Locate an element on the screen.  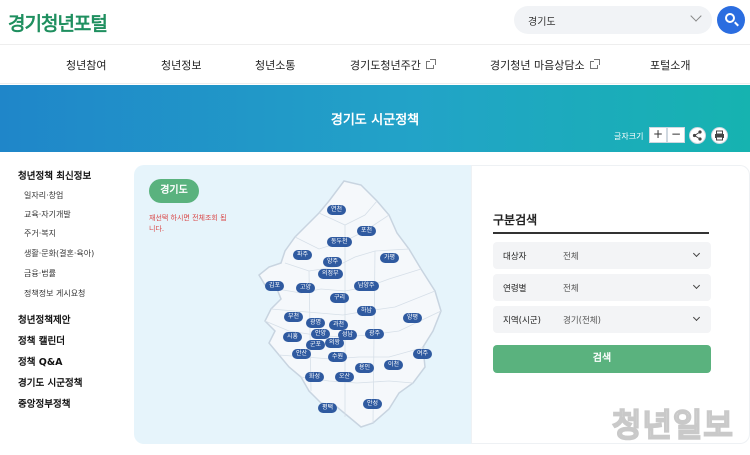
page-title: 경기도 시군정책 is located at coordinates (375, 120).